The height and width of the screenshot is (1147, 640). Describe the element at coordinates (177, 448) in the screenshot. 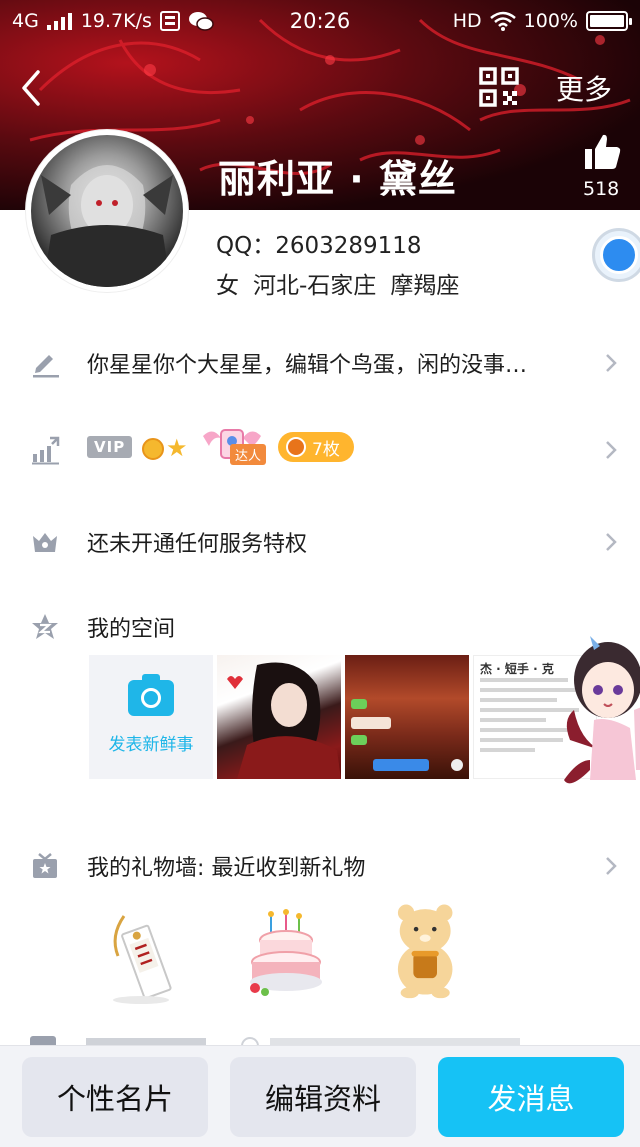

I see `star-level-icon: ★` at that location.